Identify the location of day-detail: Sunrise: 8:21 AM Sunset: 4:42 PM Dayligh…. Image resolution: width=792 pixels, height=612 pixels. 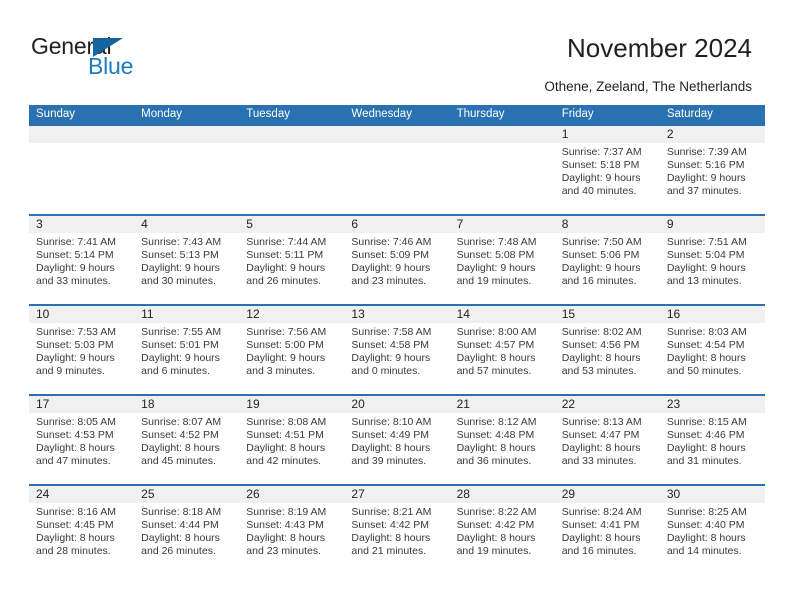
(398, 532).